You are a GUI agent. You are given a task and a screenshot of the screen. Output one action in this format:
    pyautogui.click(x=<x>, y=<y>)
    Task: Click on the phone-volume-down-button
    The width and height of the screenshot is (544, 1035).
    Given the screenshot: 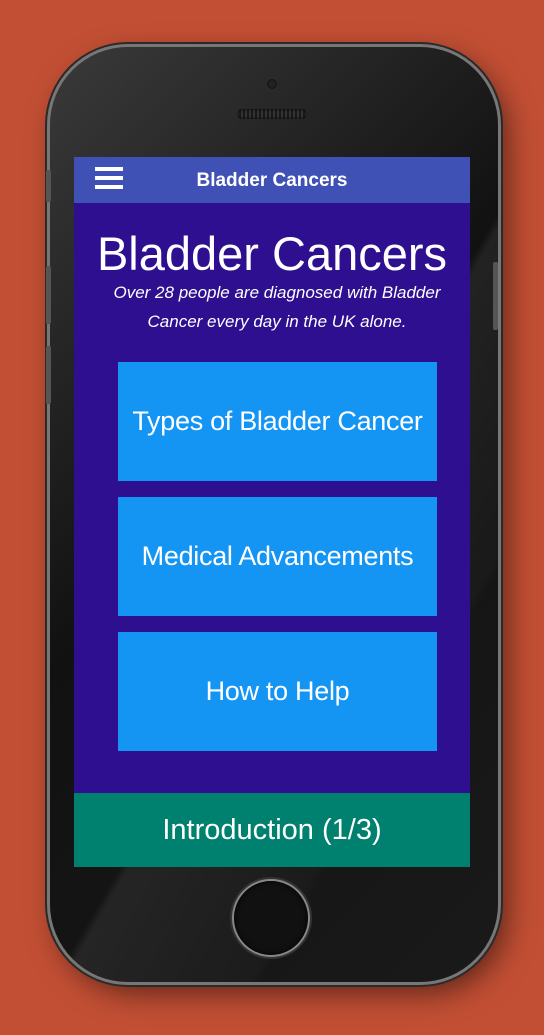 What is the action you would take?
    pyautogui.click(x=48, y=375)
    